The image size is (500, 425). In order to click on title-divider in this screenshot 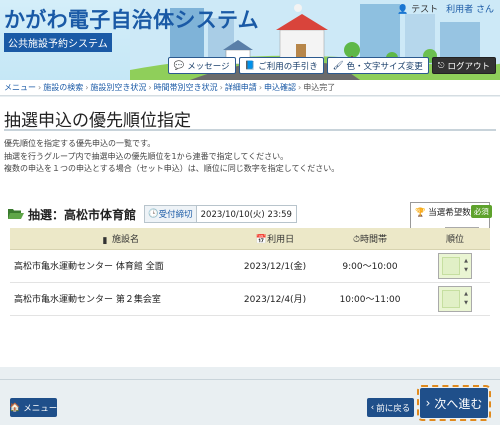, I will do `click(250, 130)`.